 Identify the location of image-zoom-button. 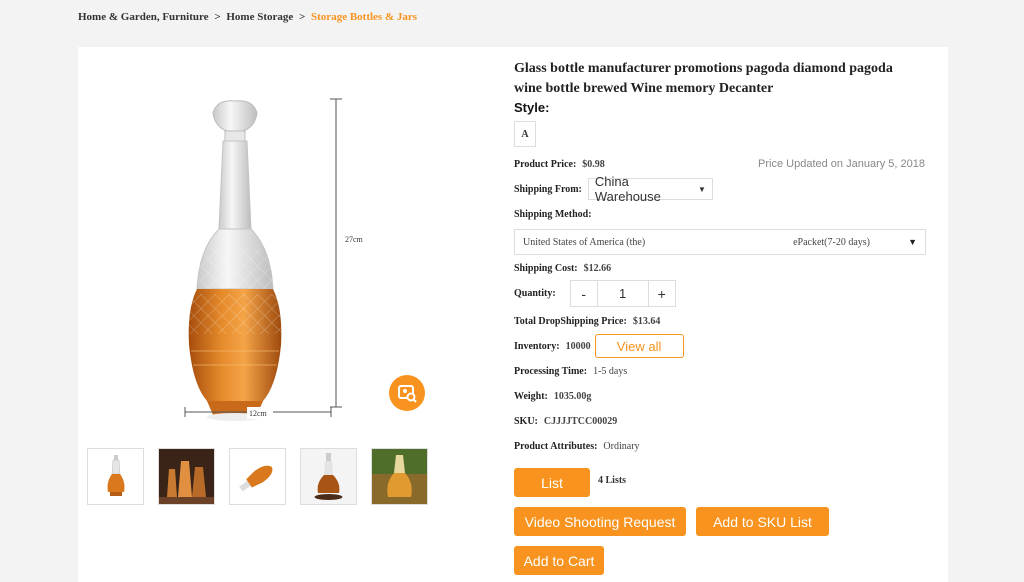
(407, 393).